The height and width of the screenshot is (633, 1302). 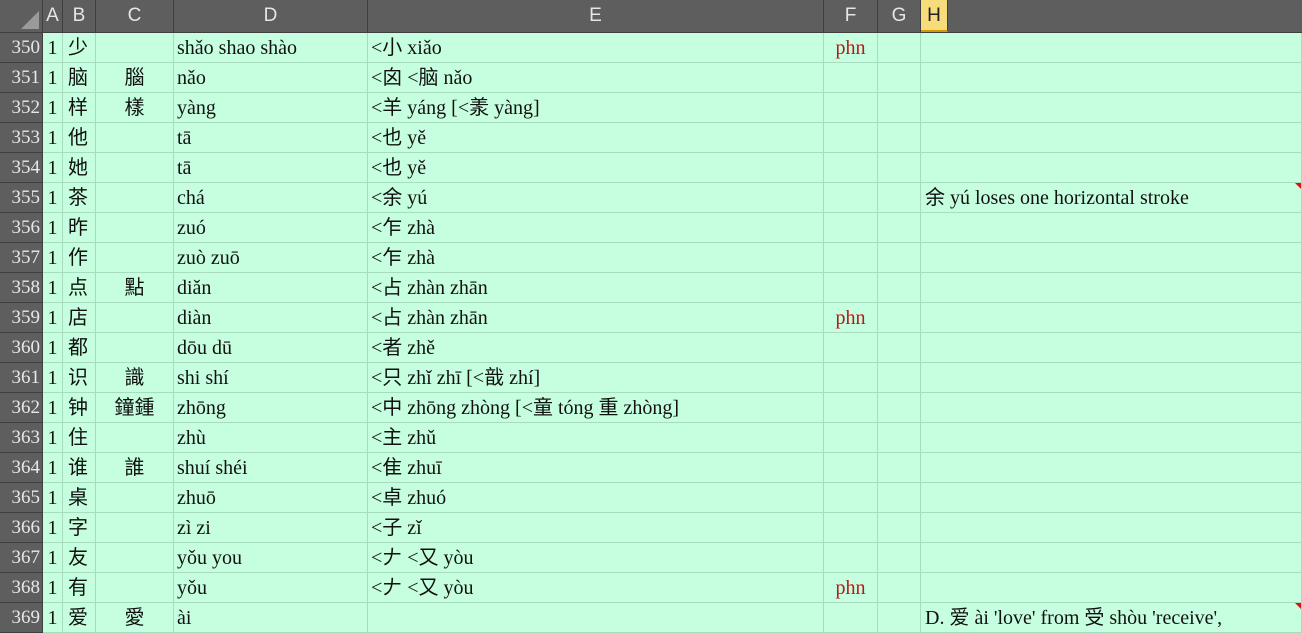 I want to click on cell-d: zhōng, so click(x=271, y=408).